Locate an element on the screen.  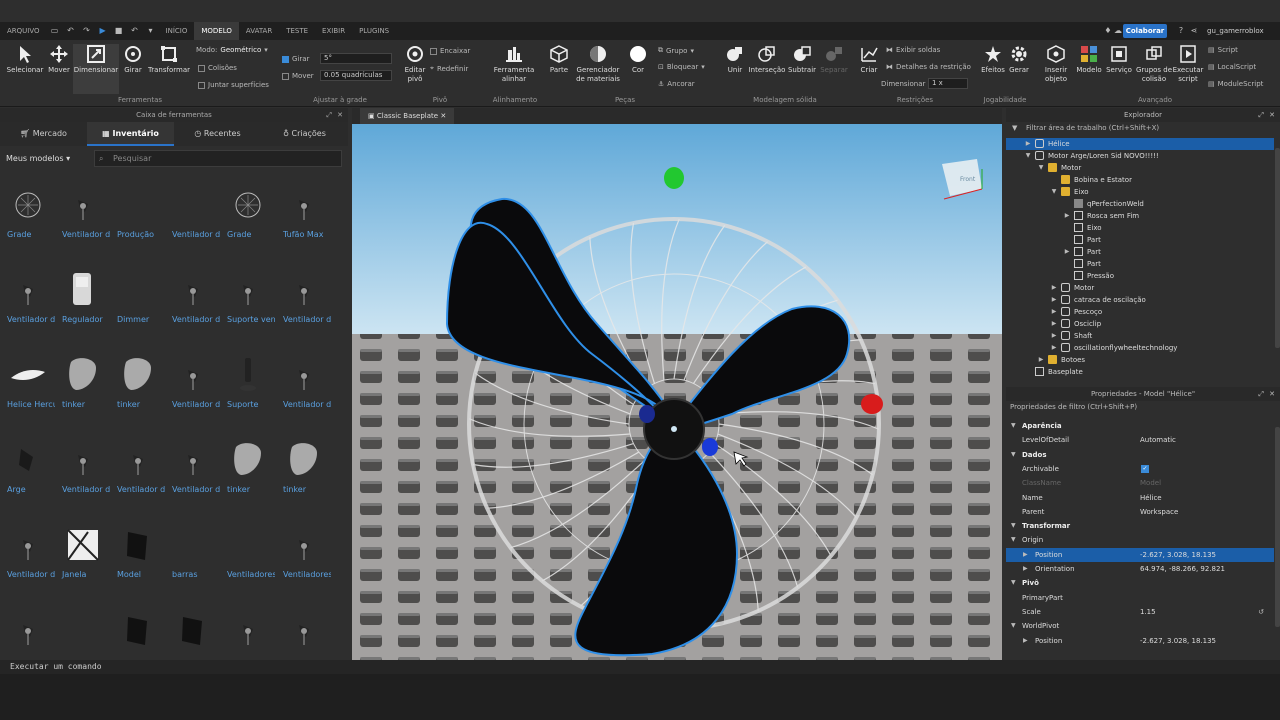
tab-criacoes: ♁ Criações is located at coordinates (304, 134).